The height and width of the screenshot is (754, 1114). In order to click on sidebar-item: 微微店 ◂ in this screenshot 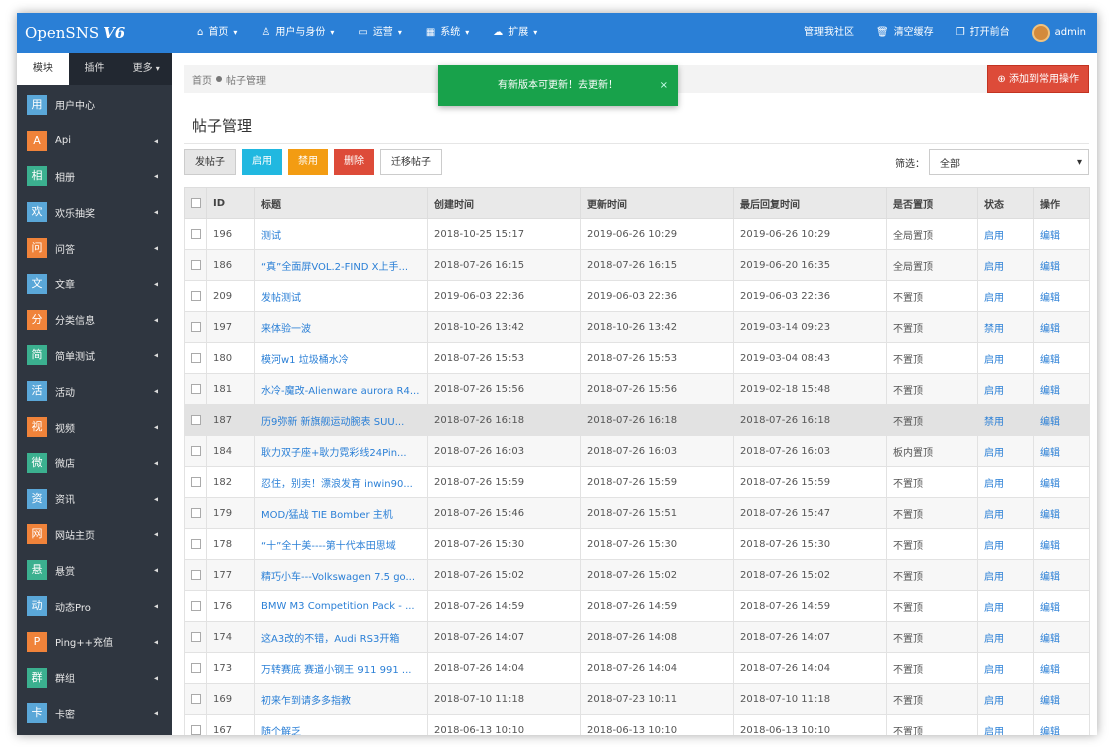, I will do `click(94, 463)`.